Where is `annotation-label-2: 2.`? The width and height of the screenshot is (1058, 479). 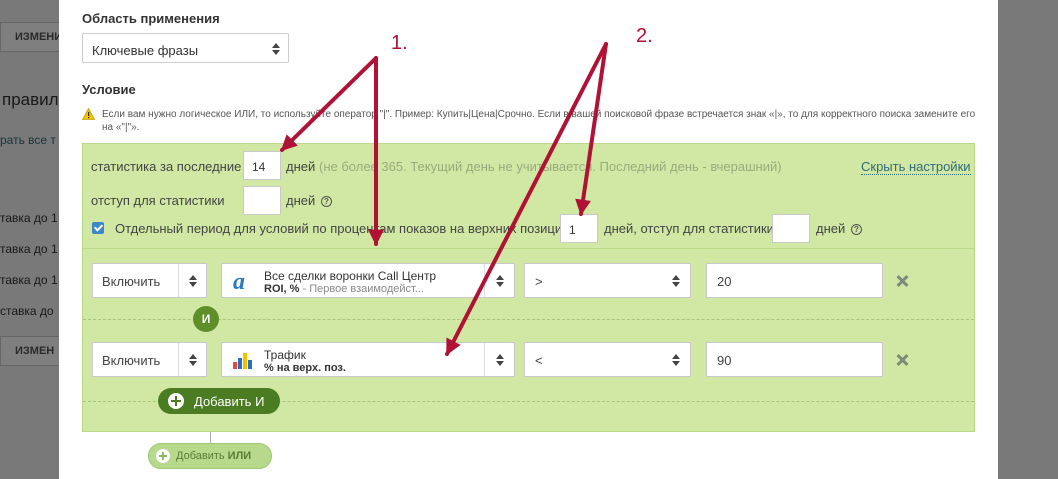 annotation-label-2: 2. is located at coordinates (644, 36).